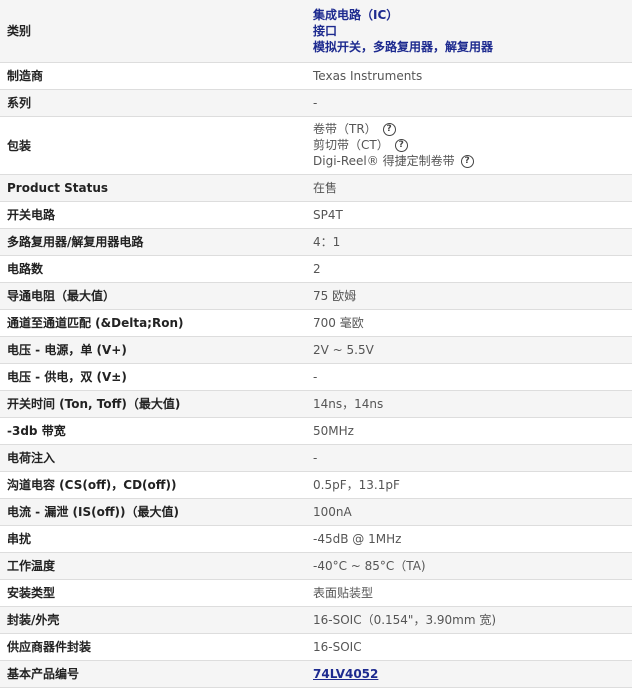 This screenshot has width=632, height=688. I want to click on row-series: 系列 -, so click(316, 103).